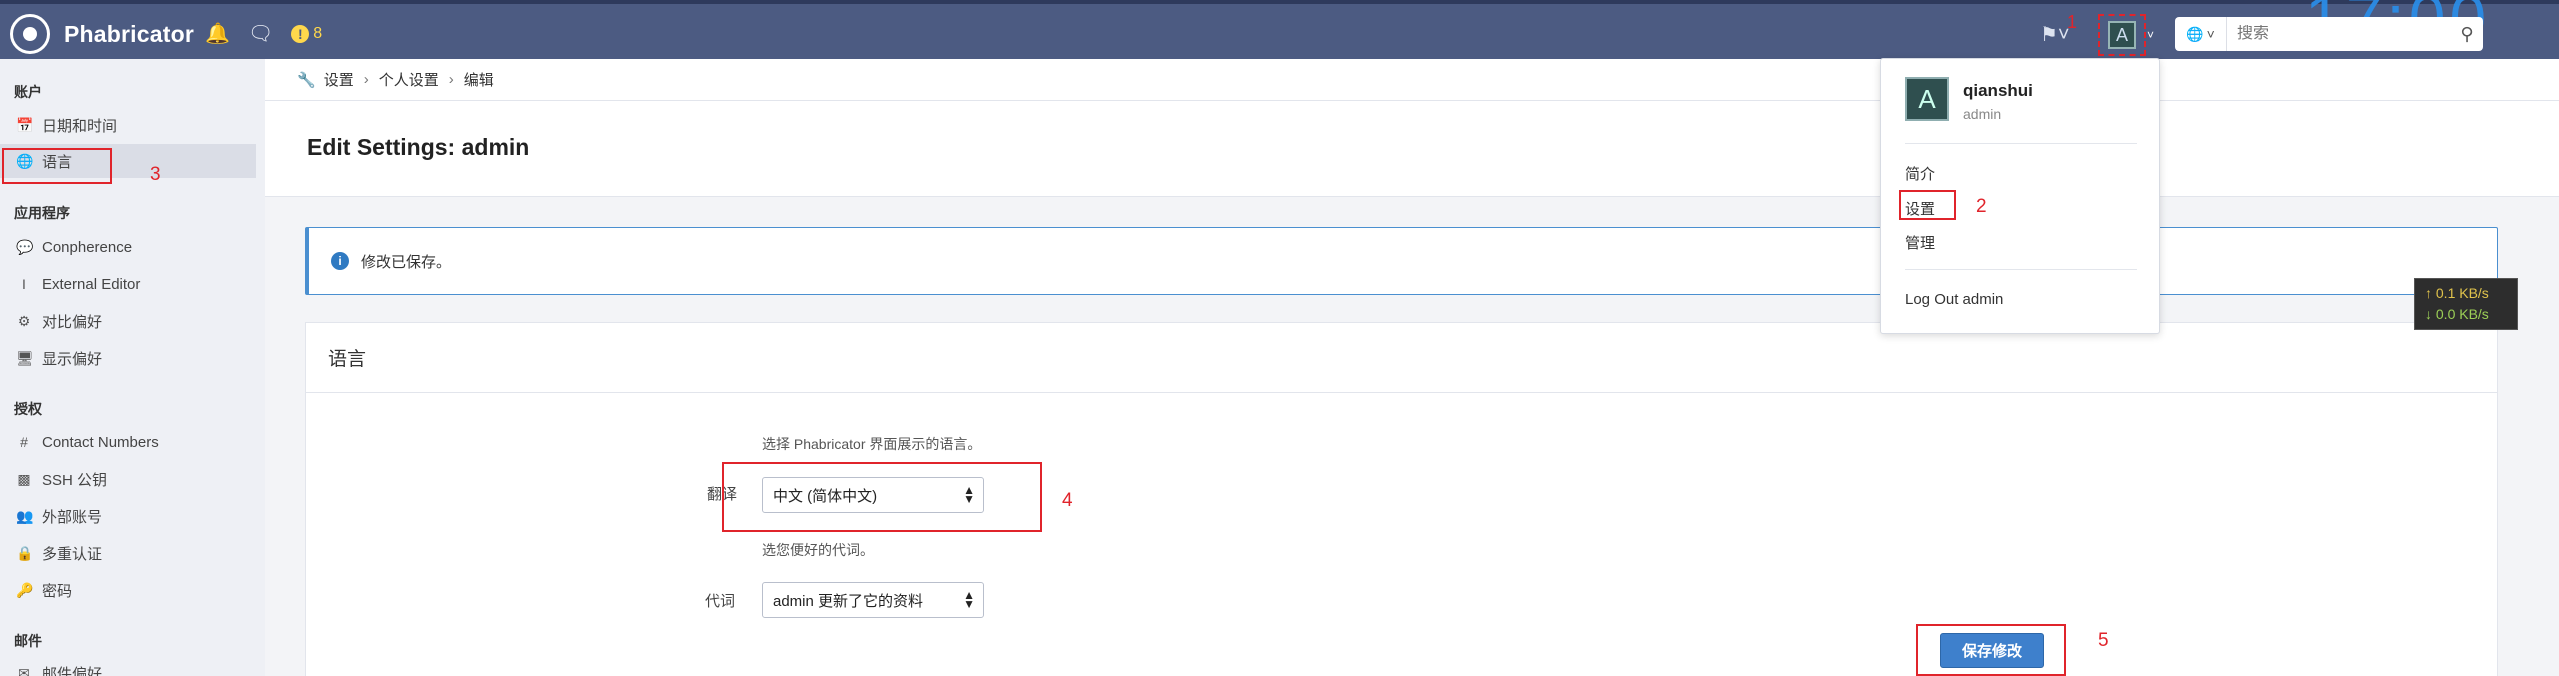 The width and height of the screenshot is (2559, 676). I want to click on select-arrows-icon: ▲ ▼, so click(969, 599).